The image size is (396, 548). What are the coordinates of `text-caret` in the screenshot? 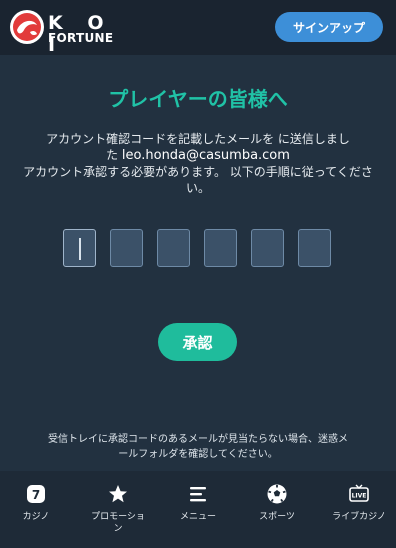 It's located at (80, 249).